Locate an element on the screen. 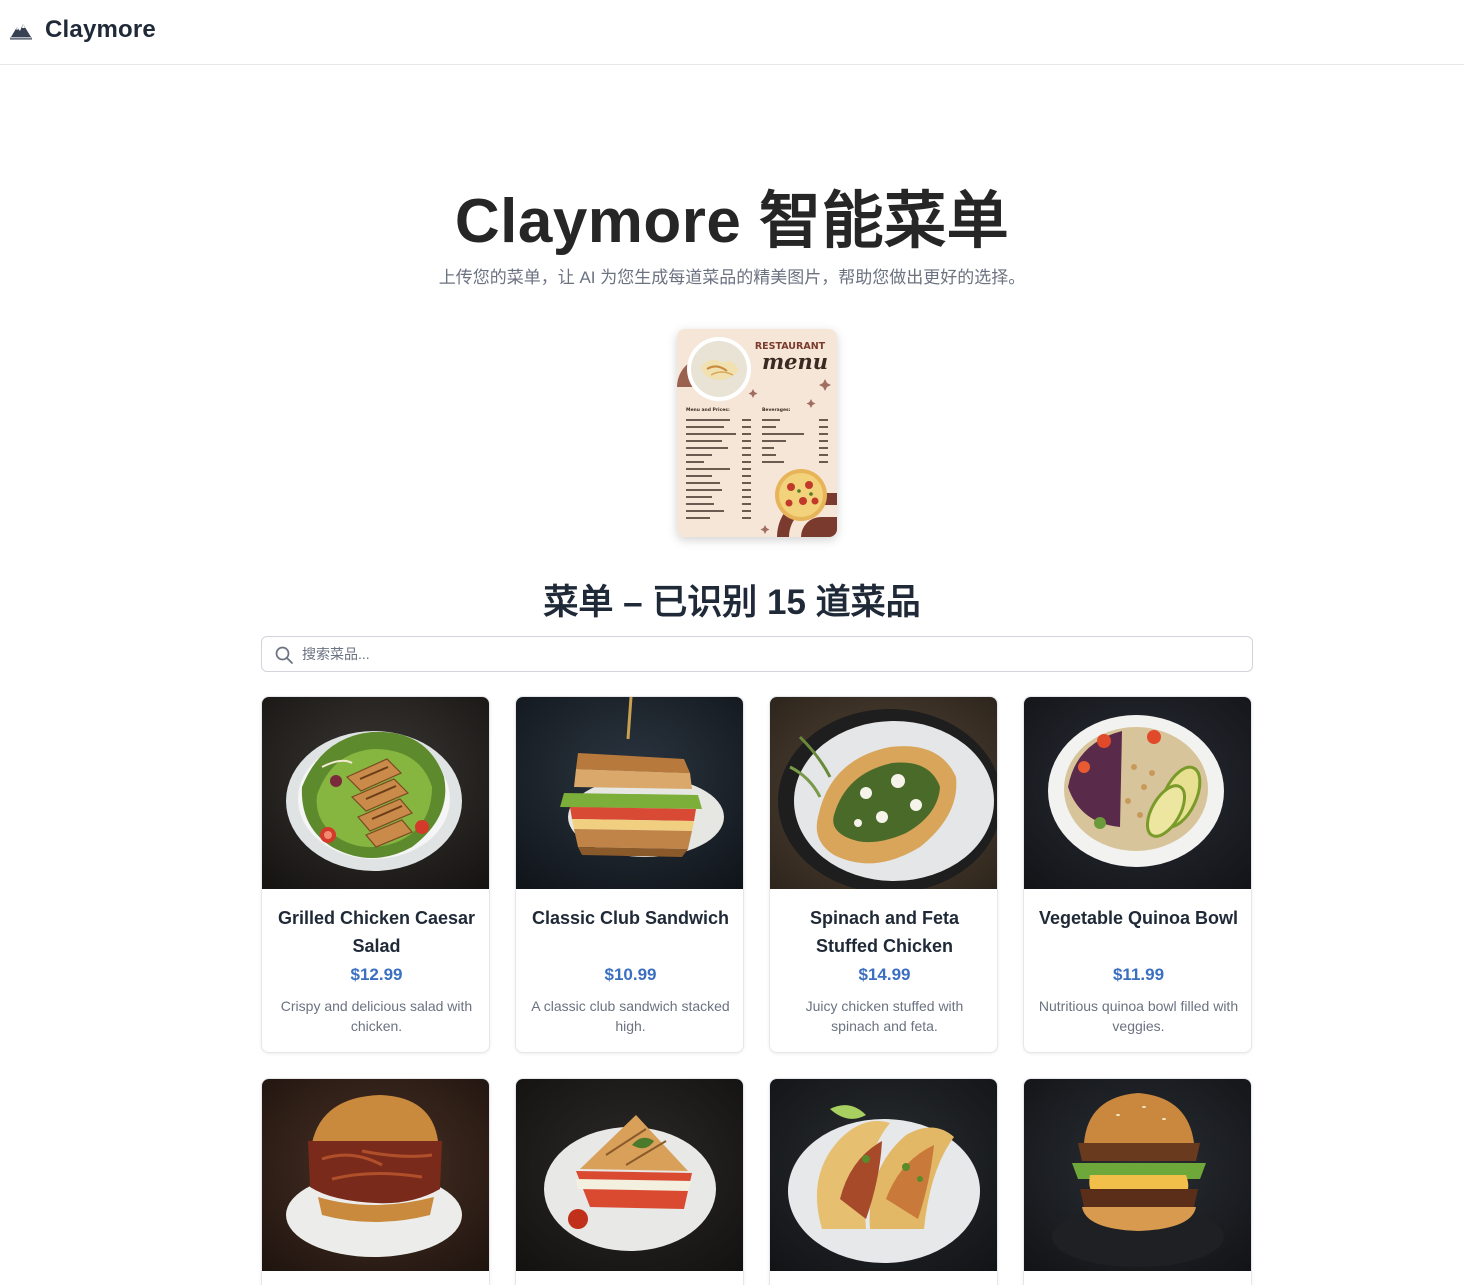  dish-price: $12.99 is located at coordinates (376, 974).